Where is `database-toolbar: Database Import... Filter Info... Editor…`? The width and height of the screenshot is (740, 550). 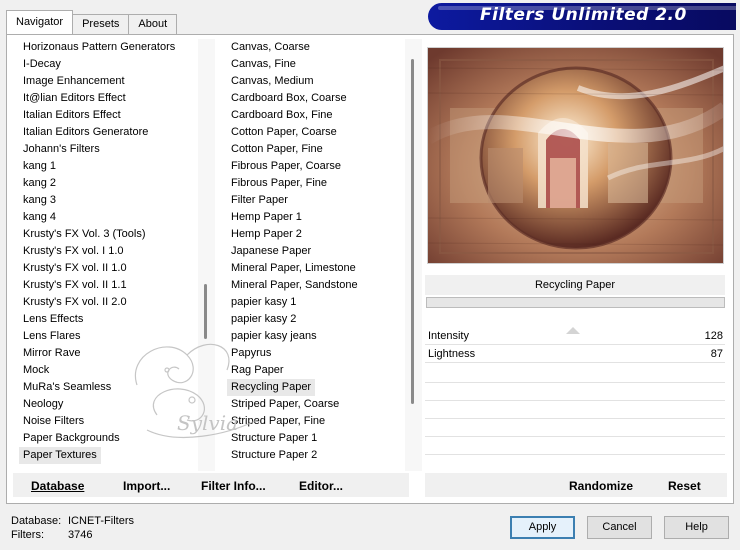 database-toolbar: Database Import... Filter Info... Editor… is located at coordinates (211, 485).